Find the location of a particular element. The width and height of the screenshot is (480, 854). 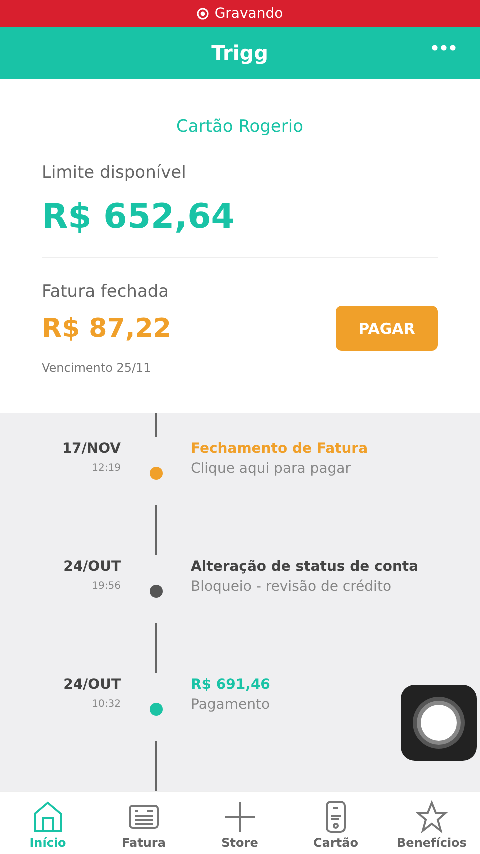

event-time: 10:32 is located at coordinates (106, 704).